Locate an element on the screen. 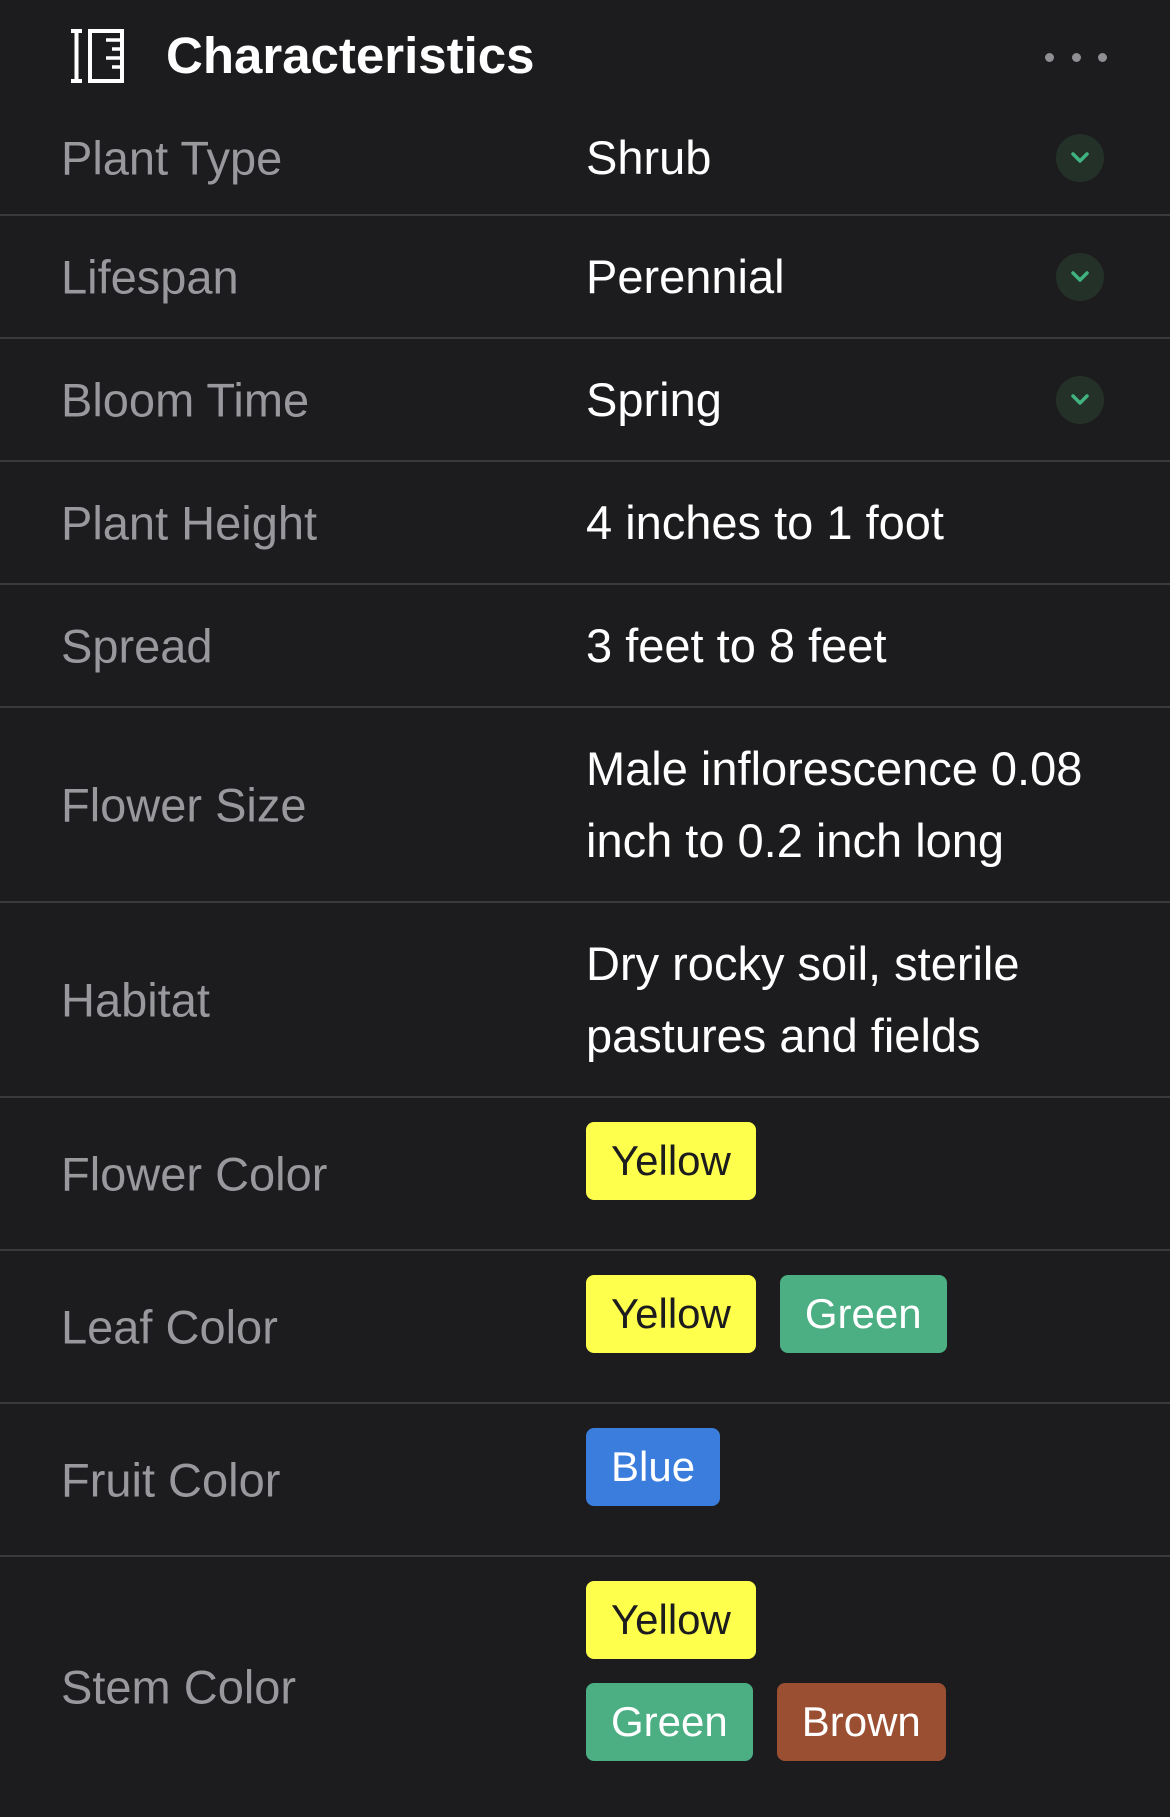 The image size is (1170, 1817). row-label: Leaf Color is located at coordinates (169, 1326).